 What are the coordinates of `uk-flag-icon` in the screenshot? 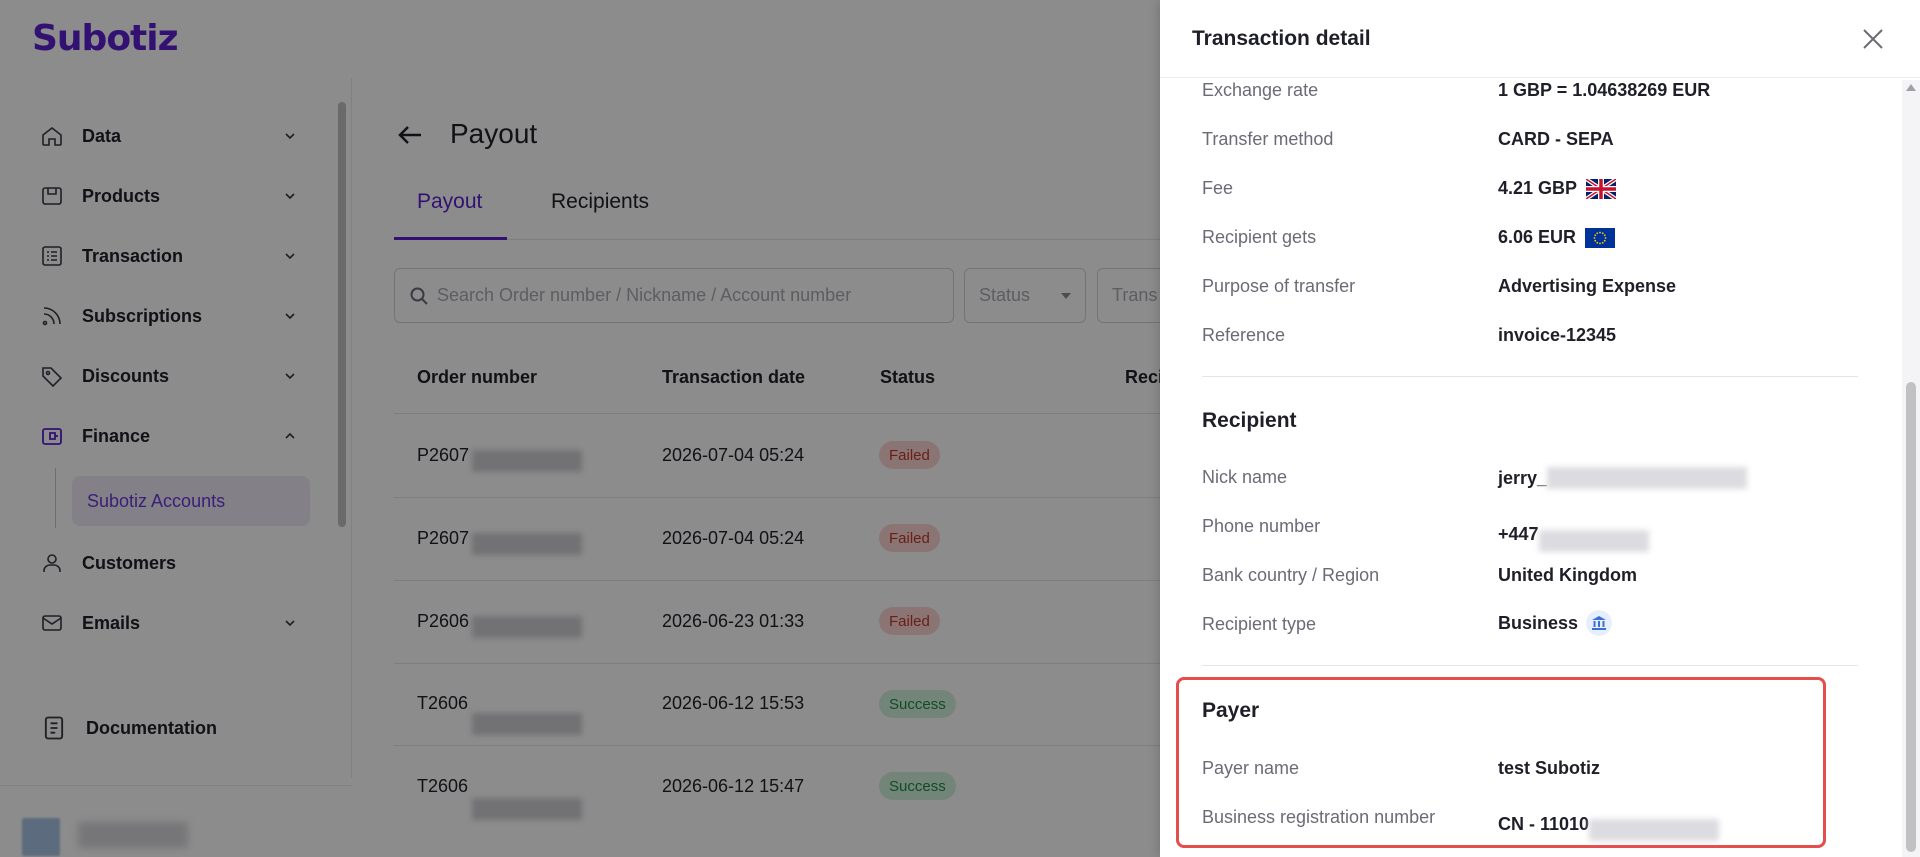 It's located at (1601, 188).